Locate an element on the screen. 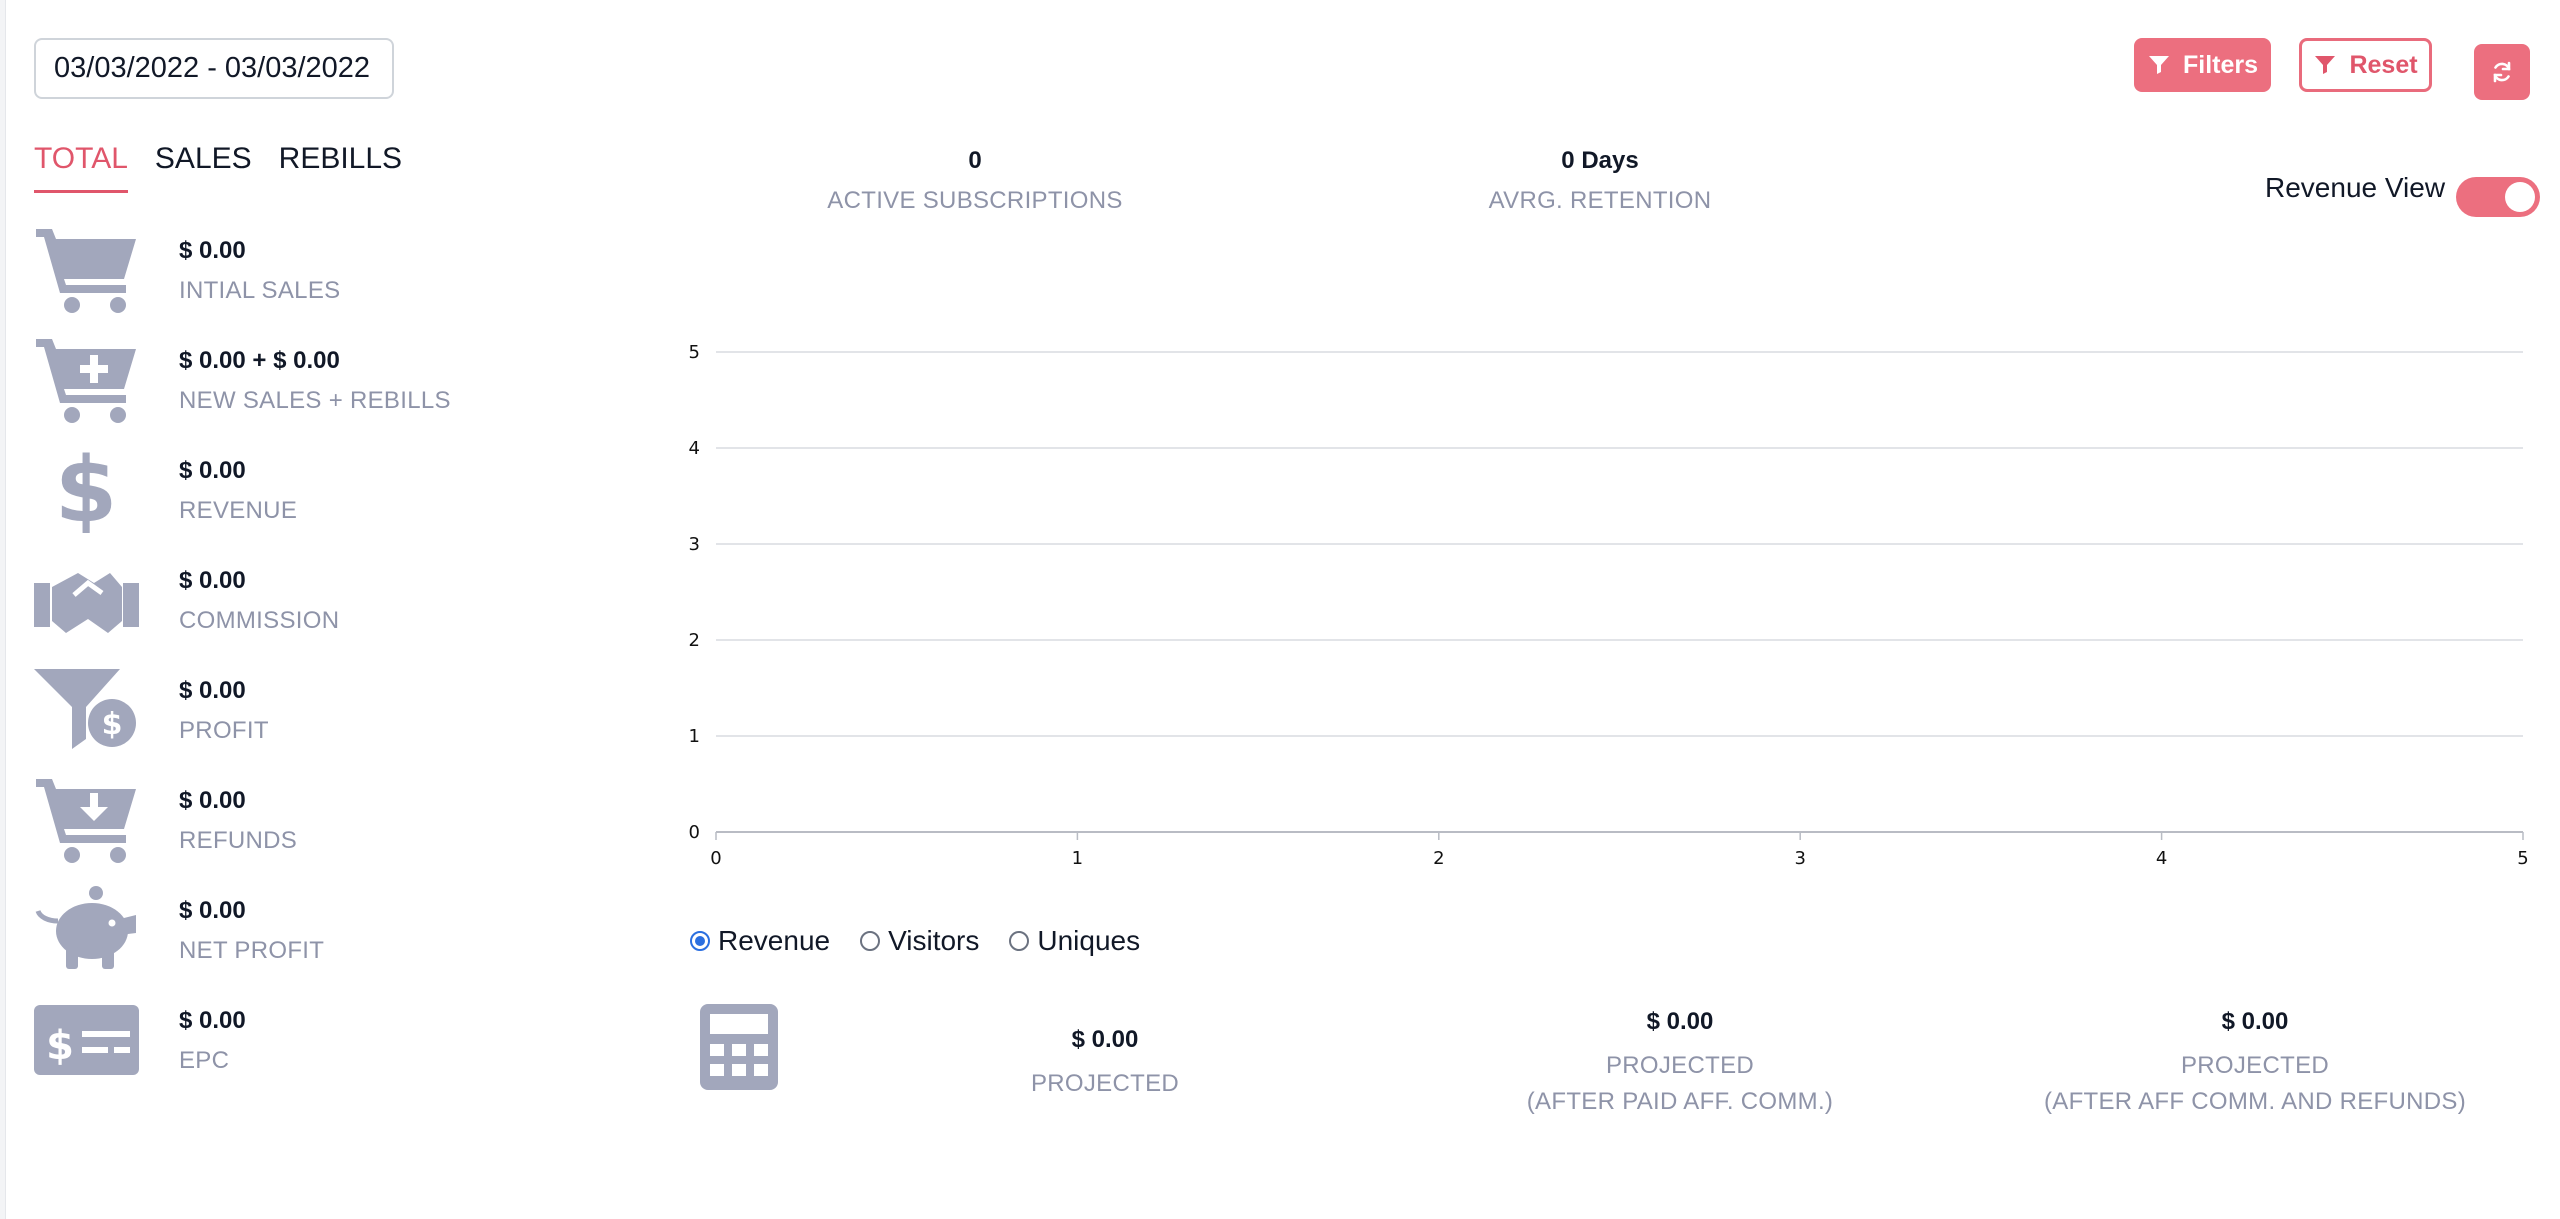  y-tick-label: 5 is located at coordinates (694, 352).